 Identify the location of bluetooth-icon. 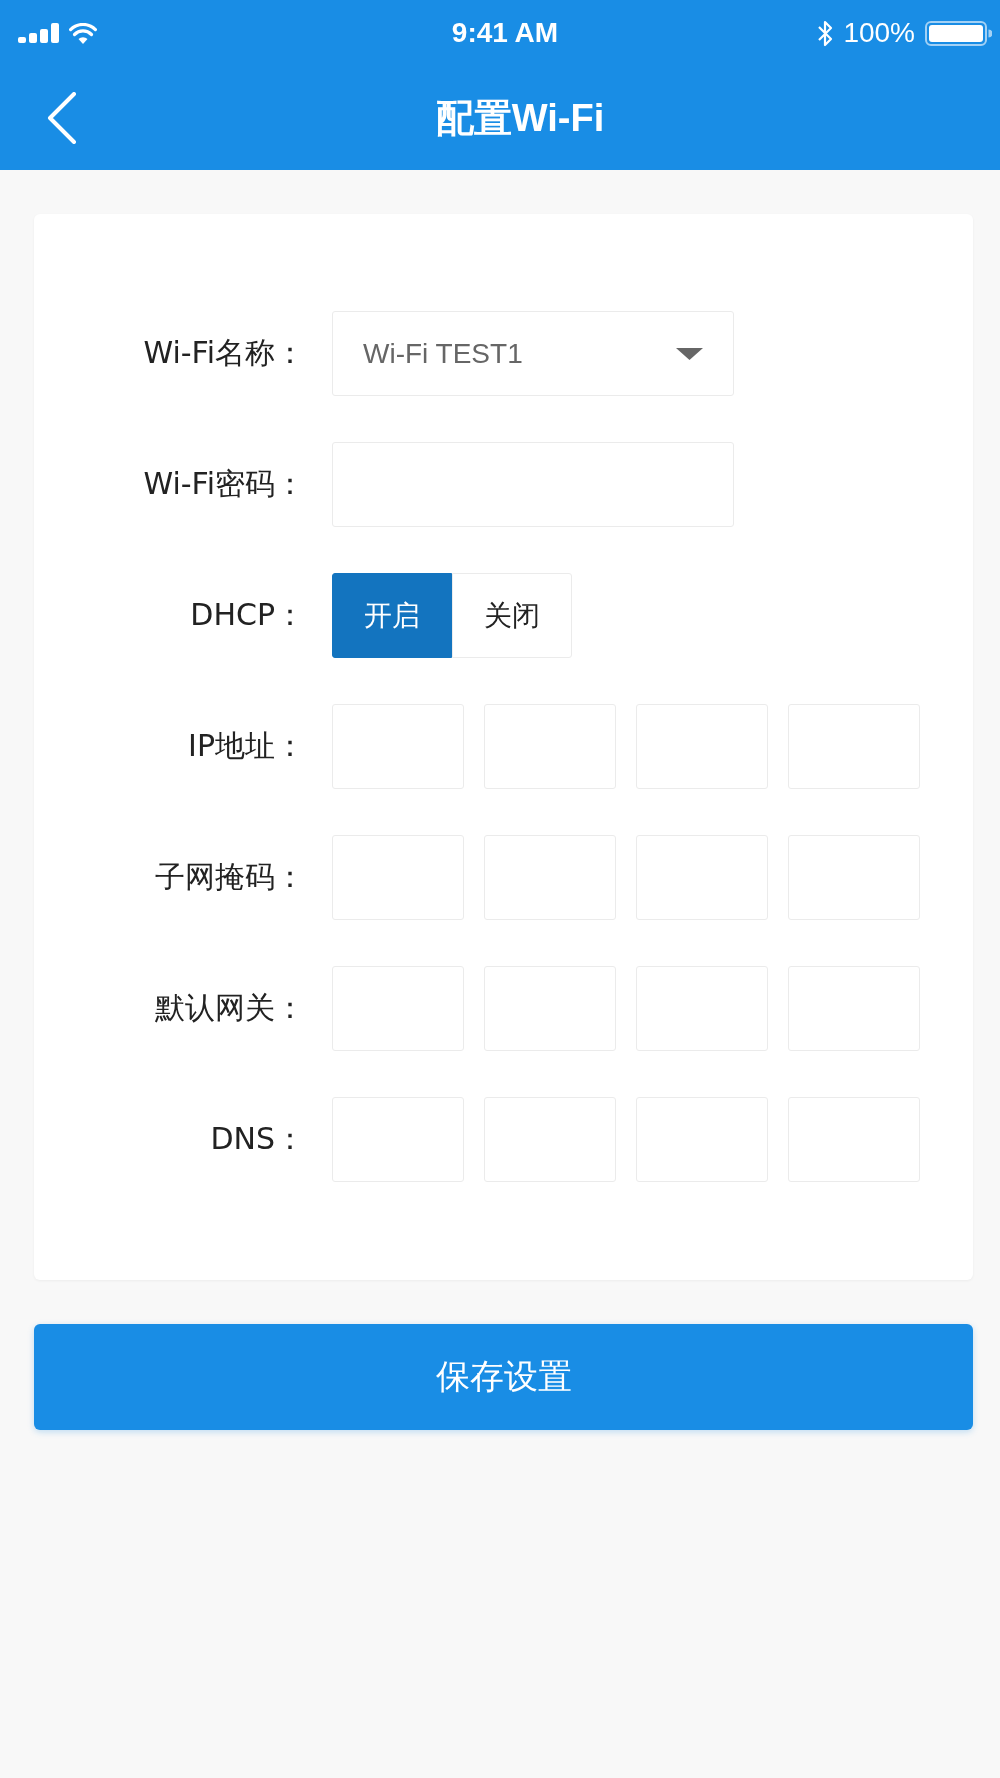
(825, 33).